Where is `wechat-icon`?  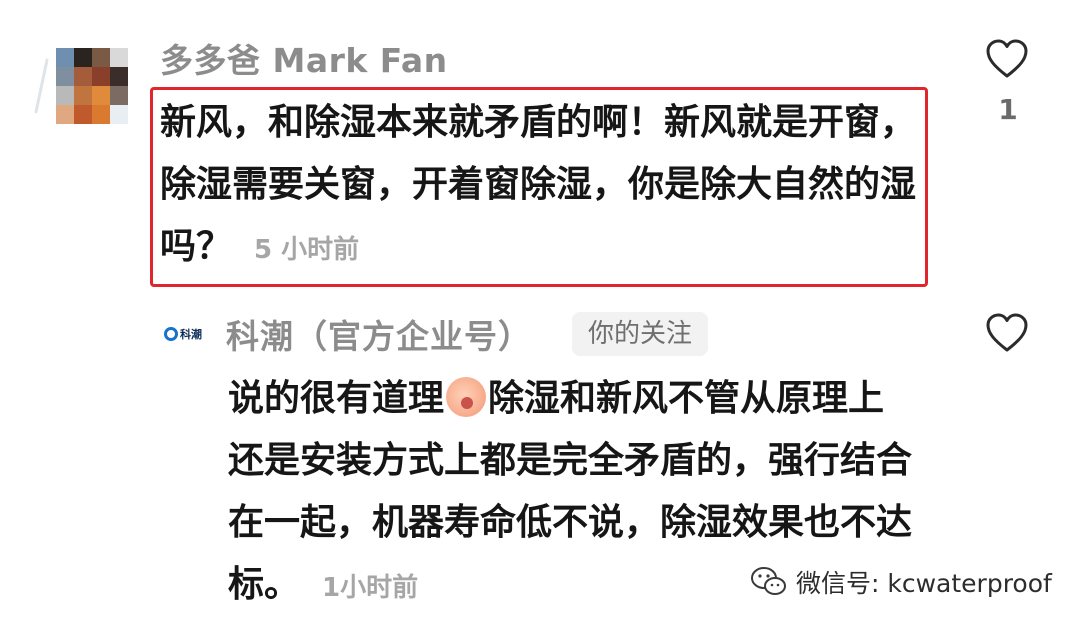 wechat-icon is located at coordinates (768, 581).